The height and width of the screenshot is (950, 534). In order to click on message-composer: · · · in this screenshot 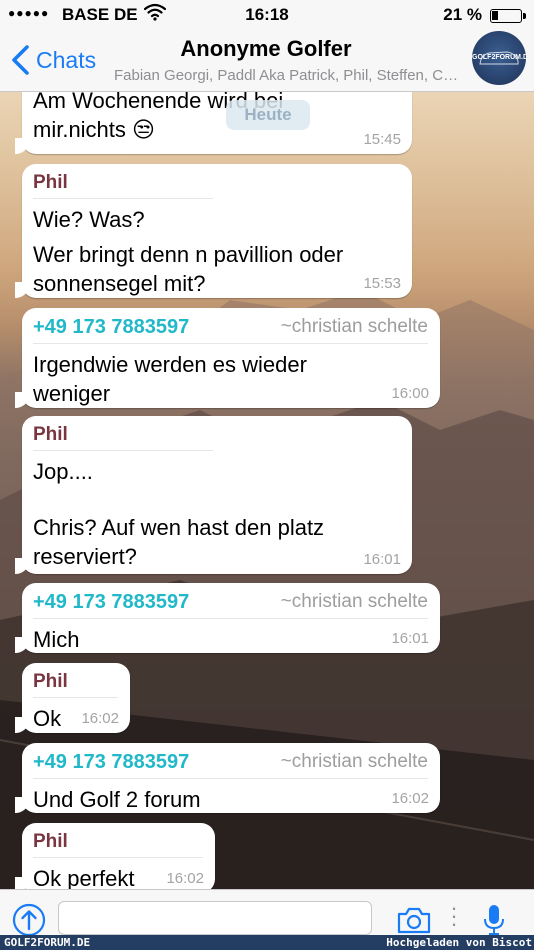, I will do `click(267, 913)`.